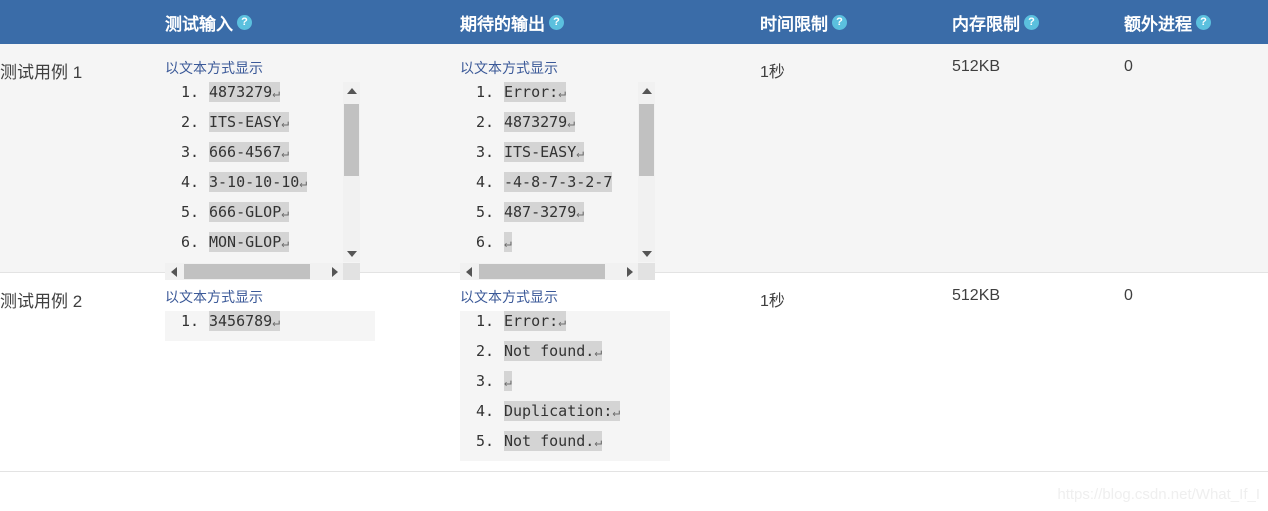  I want to click on line-number: 6., so click(484, 242).